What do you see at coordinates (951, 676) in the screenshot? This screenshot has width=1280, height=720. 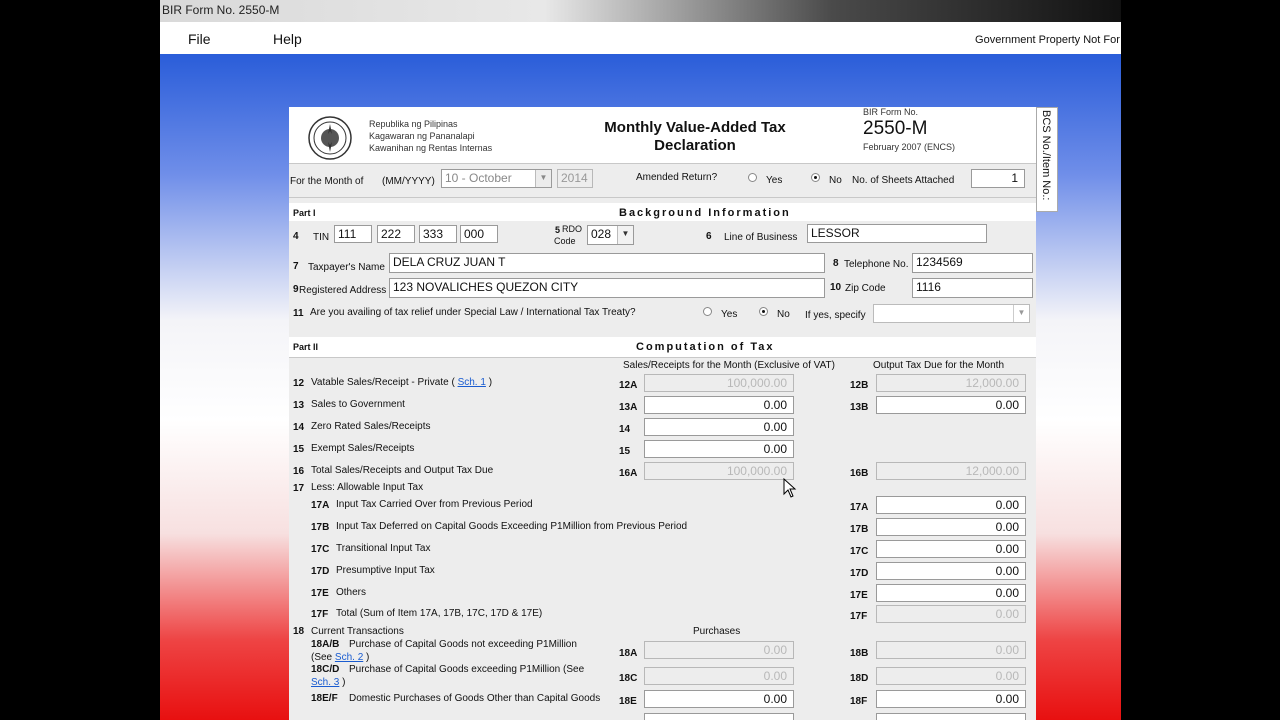 I see `field-18d: 0.00` at bounding box center [951, 676].